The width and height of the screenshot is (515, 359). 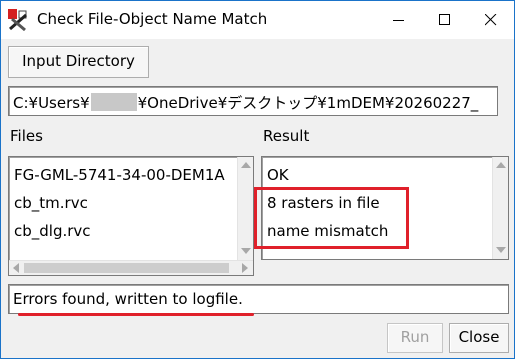 I want to click on scroll-right-icon, so click(x=245, y=268).